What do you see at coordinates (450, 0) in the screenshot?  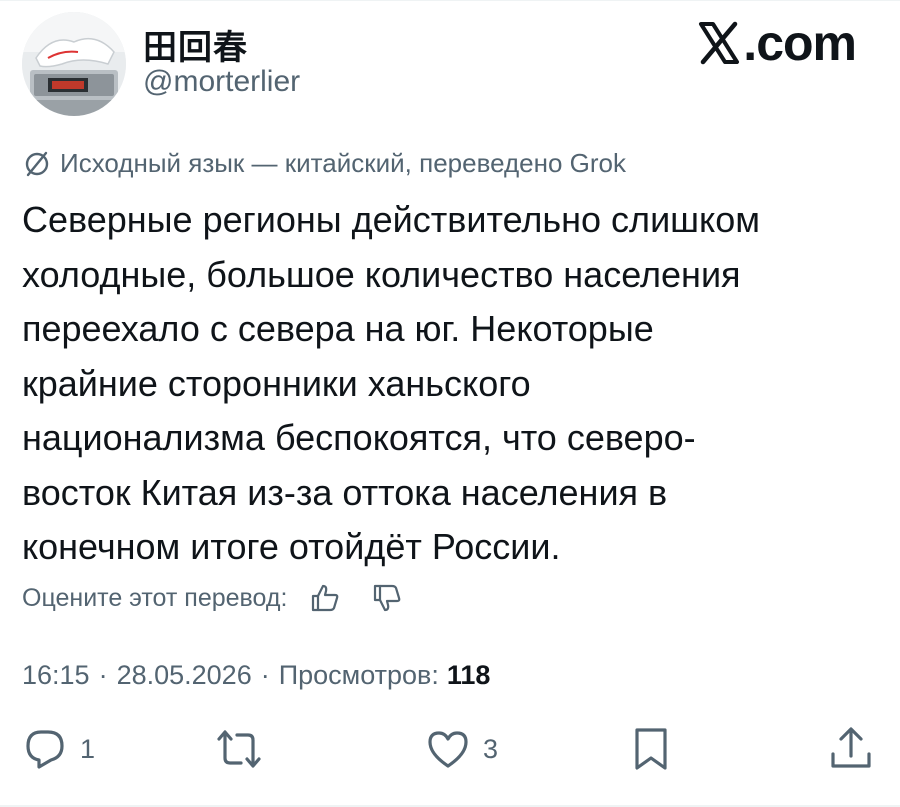 I see `top-divider` at bounding box center [450, 0].